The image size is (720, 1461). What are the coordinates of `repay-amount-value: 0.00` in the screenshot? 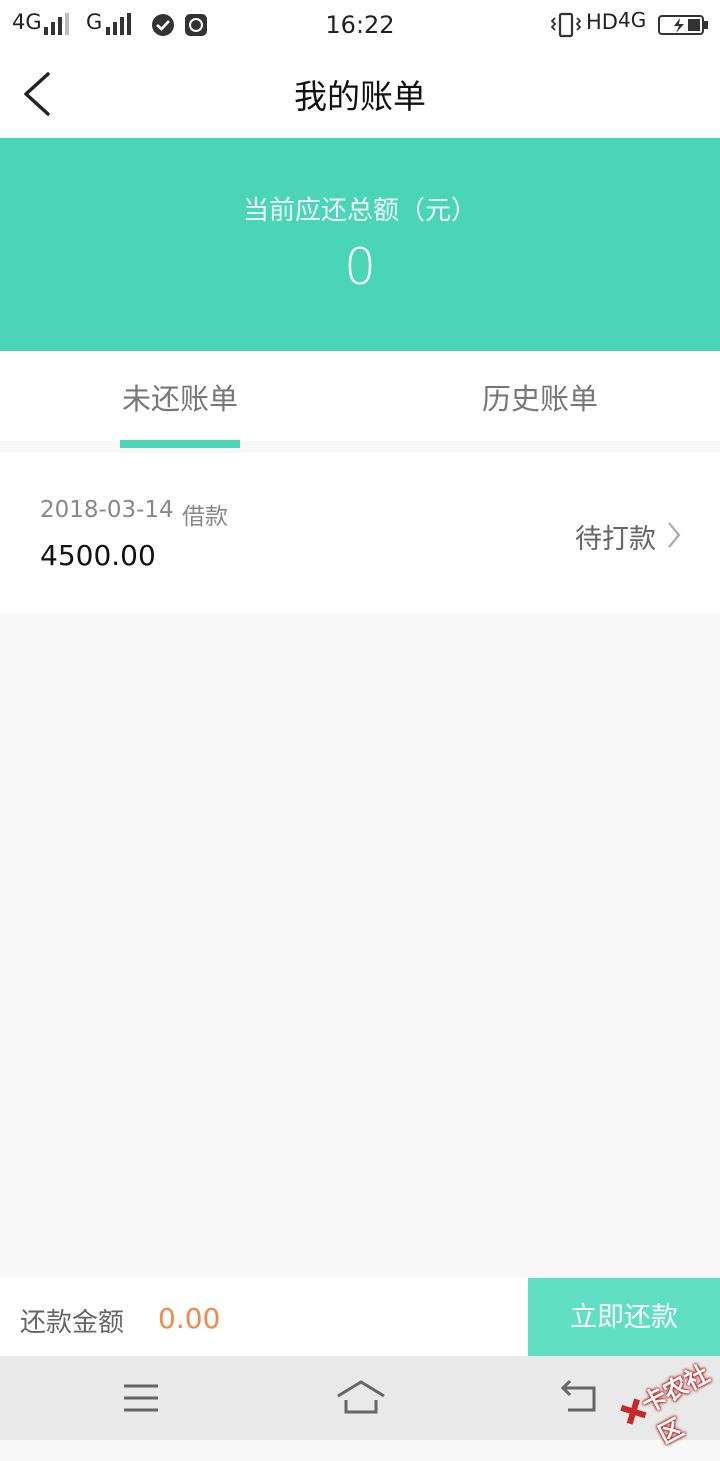 It's located at (189, 1318).